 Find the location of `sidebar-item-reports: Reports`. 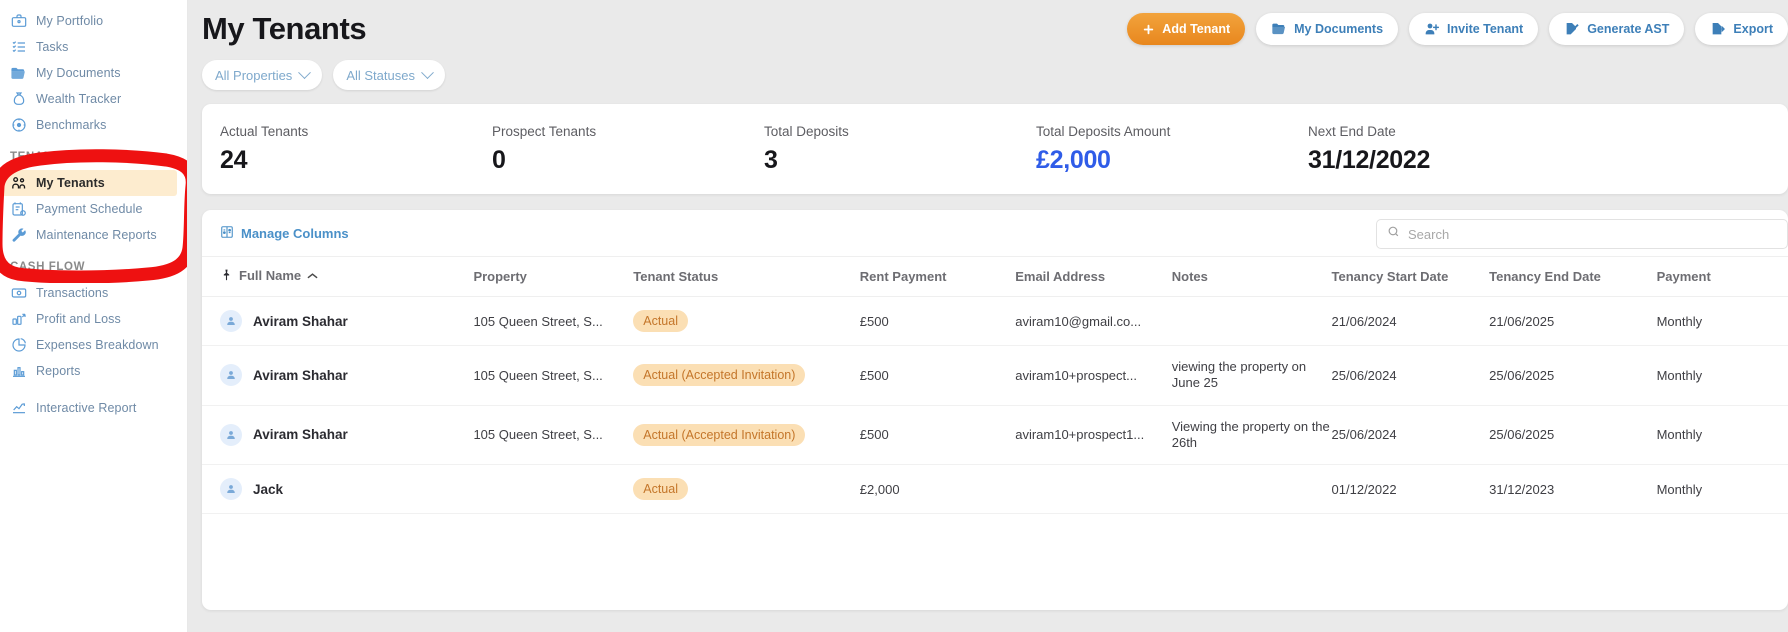

sidebar-item-reports: Reports is located at coordinates (93, 371).